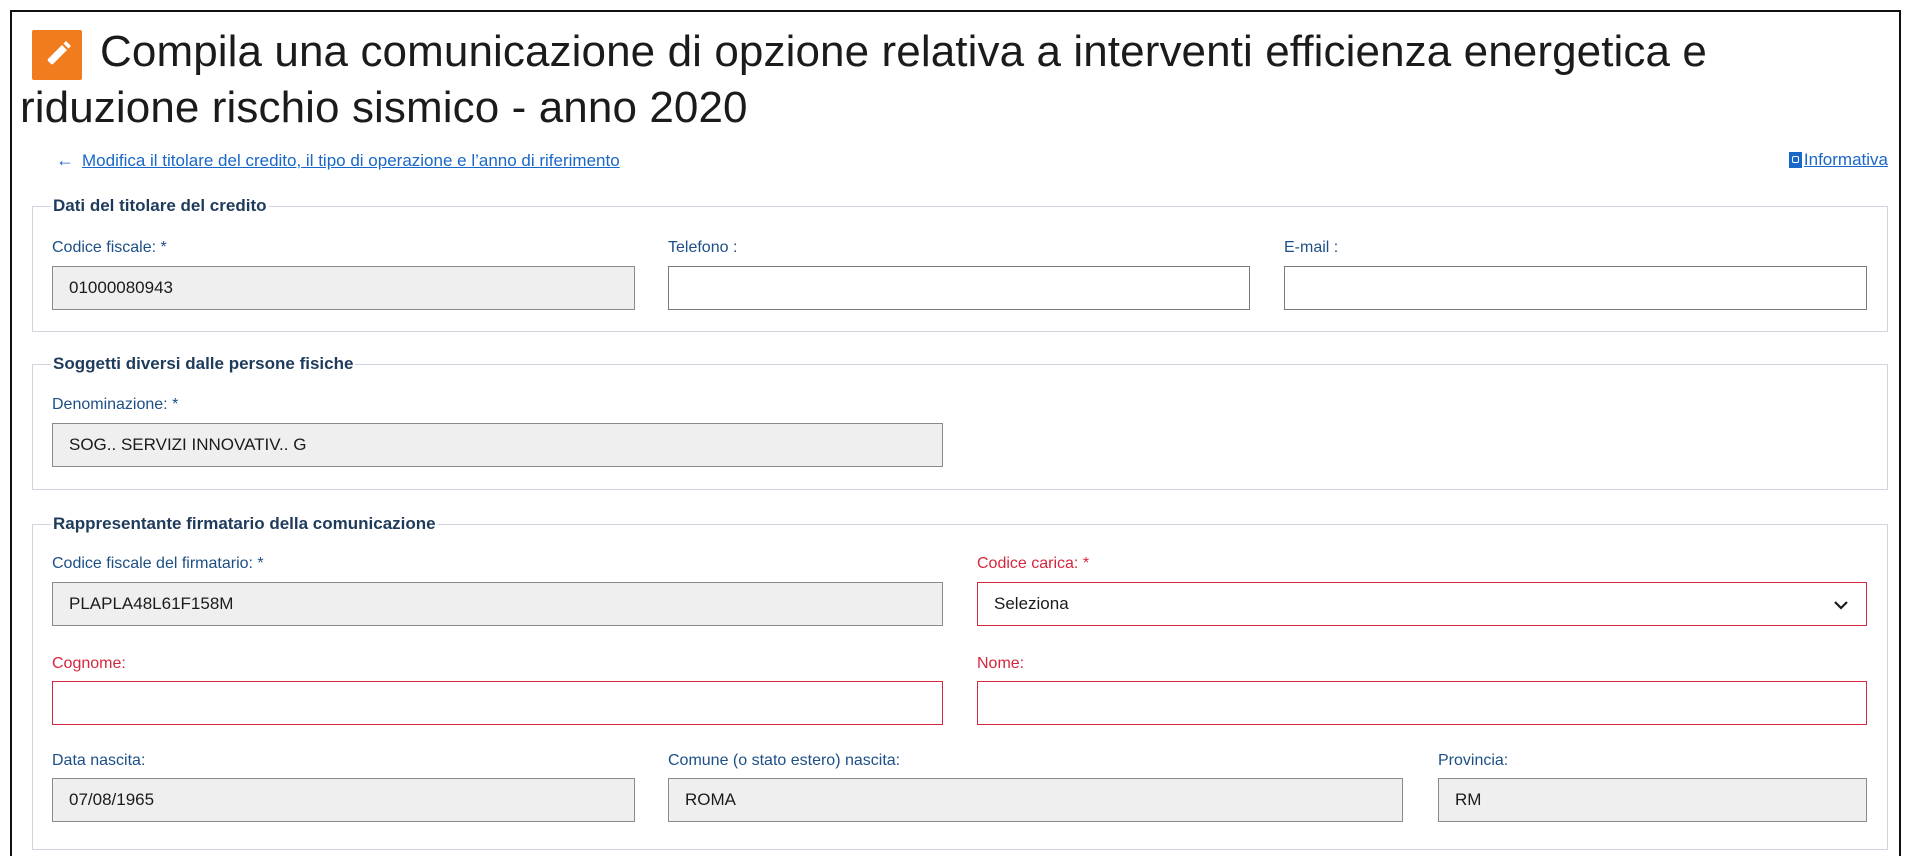  Describe the element at coordinates (1846, 160) in the screenshot. I see `informativa-link-text: Informativa` at that location.